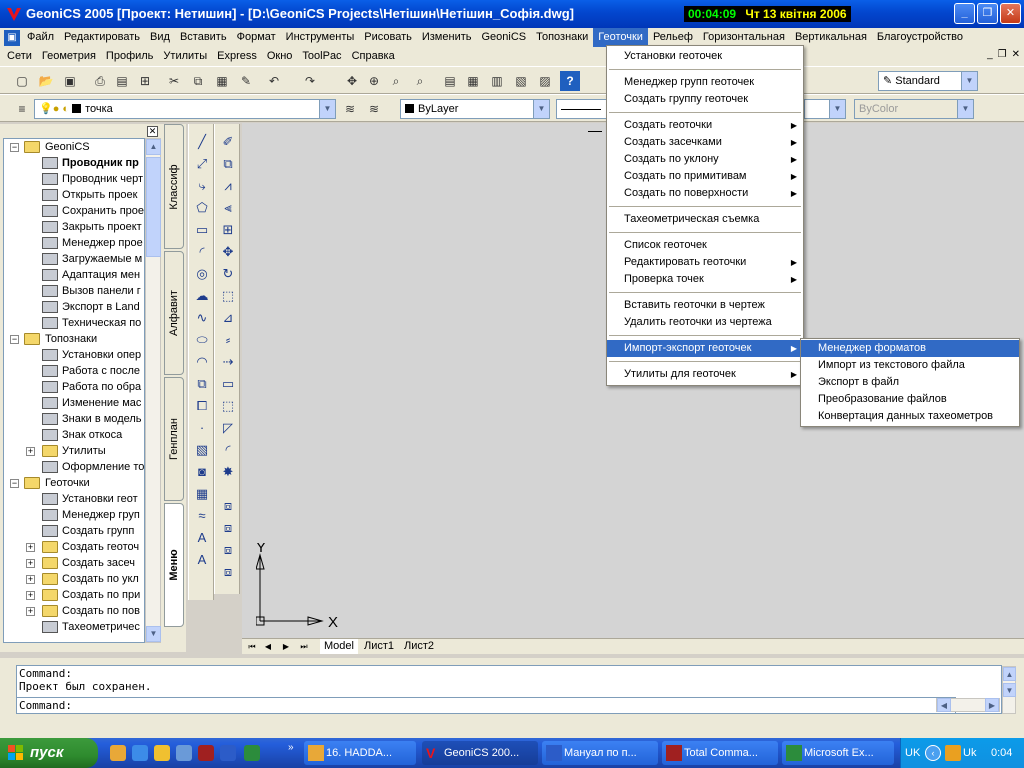 Image resolution: width=1024 pixels, height=768 pixels. What do you see at coordinates (202, 494) in the screenshot?
I see `table-icon: ▦` at bounding box center [202, 494].